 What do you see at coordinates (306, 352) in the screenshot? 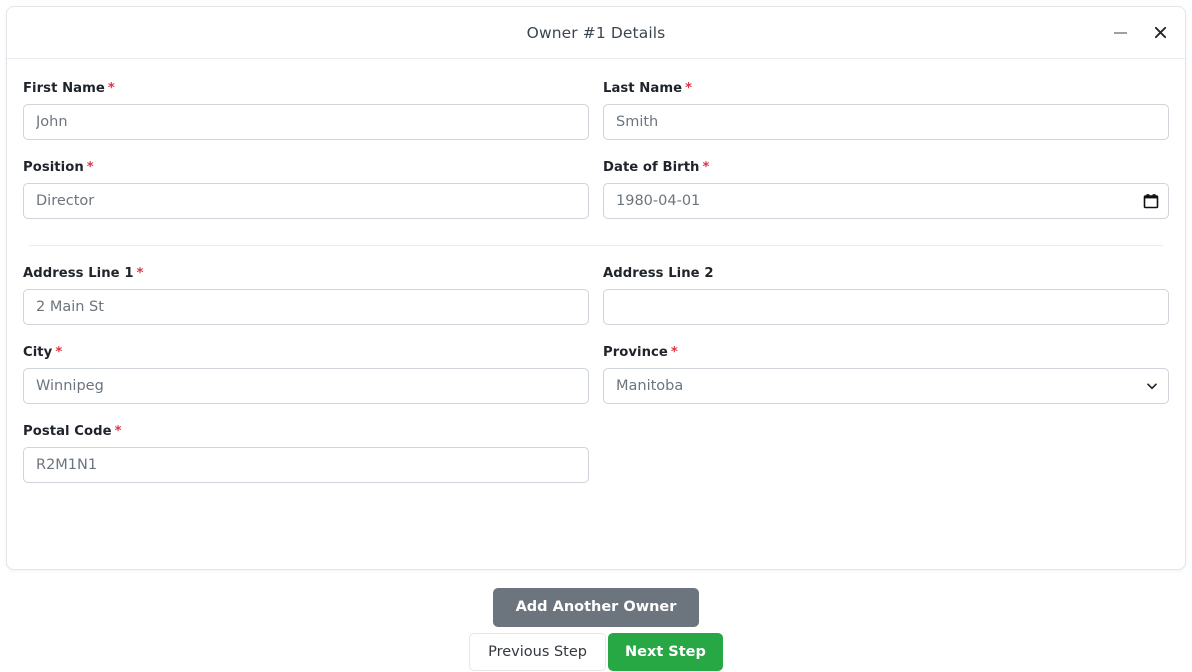
I see `city-label: City *` at bounding box center [306, 352].